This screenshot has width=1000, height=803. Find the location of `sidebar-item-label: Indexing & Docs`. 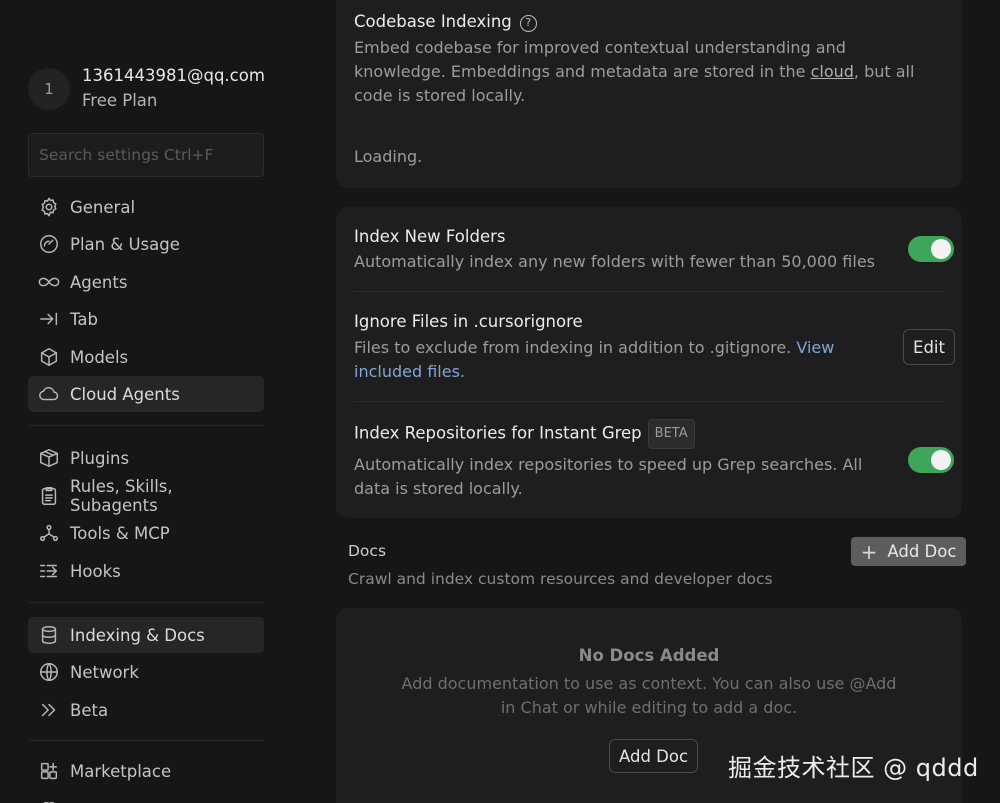

sidebar-item-label: Indexing & Docs is located at coordinates (137, 635).